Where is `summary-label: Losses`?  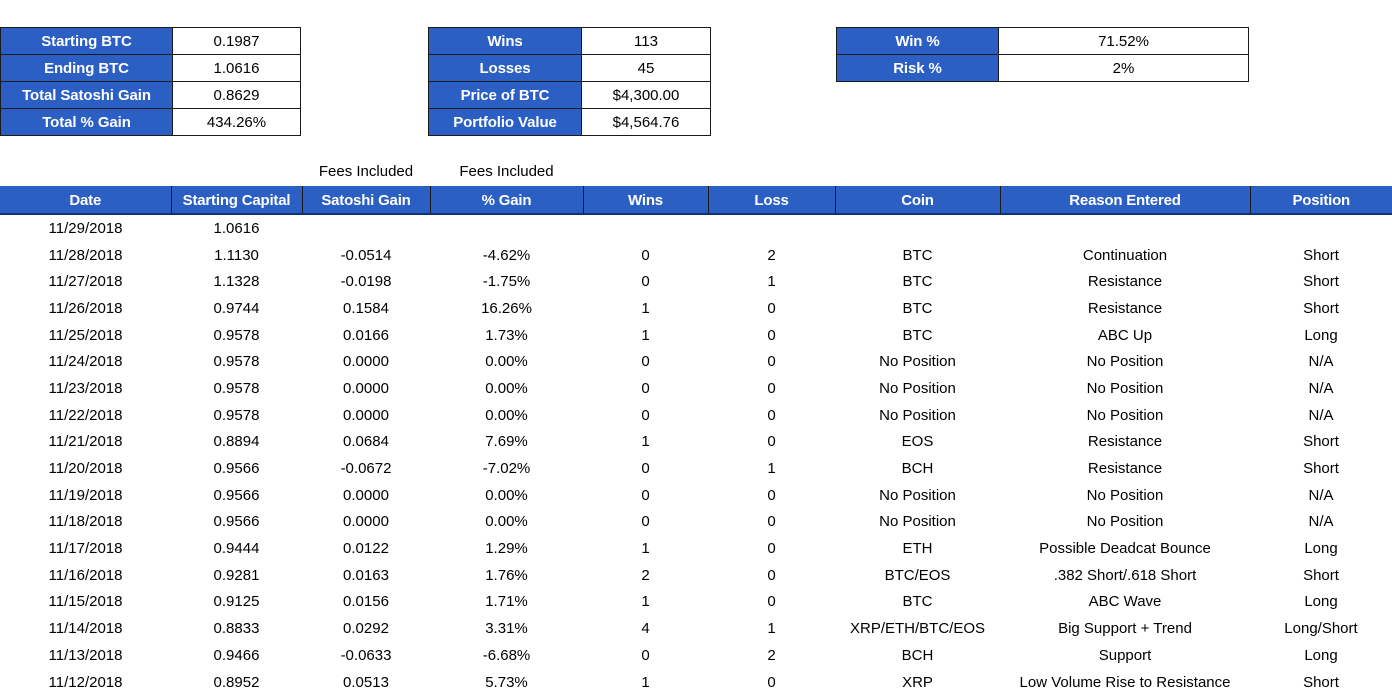 summary-label: Losses is located at coordinates (505, 68).